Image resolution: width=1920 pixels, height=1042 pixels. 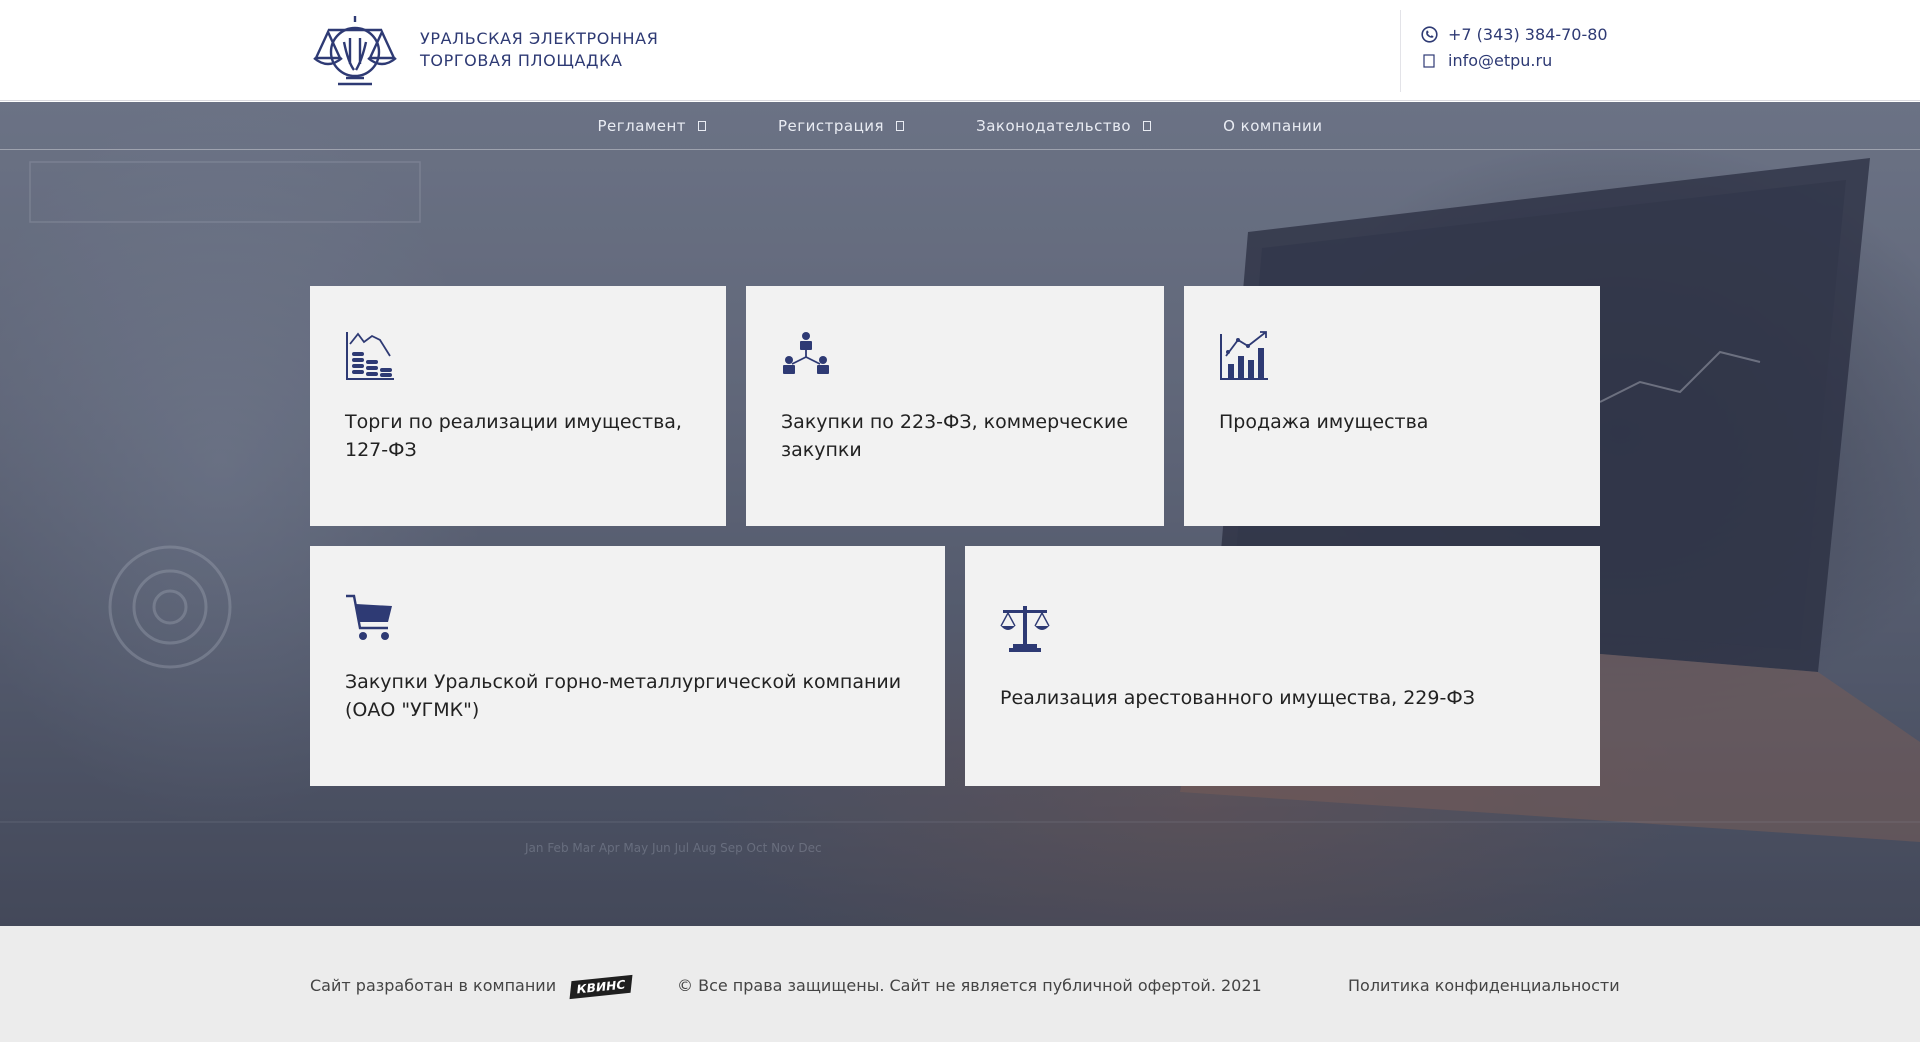 What do you see at coordinates (601, 986) in the screenshot?
I see `kvins-logo: КВИНС` at bounding box center [601, 986].